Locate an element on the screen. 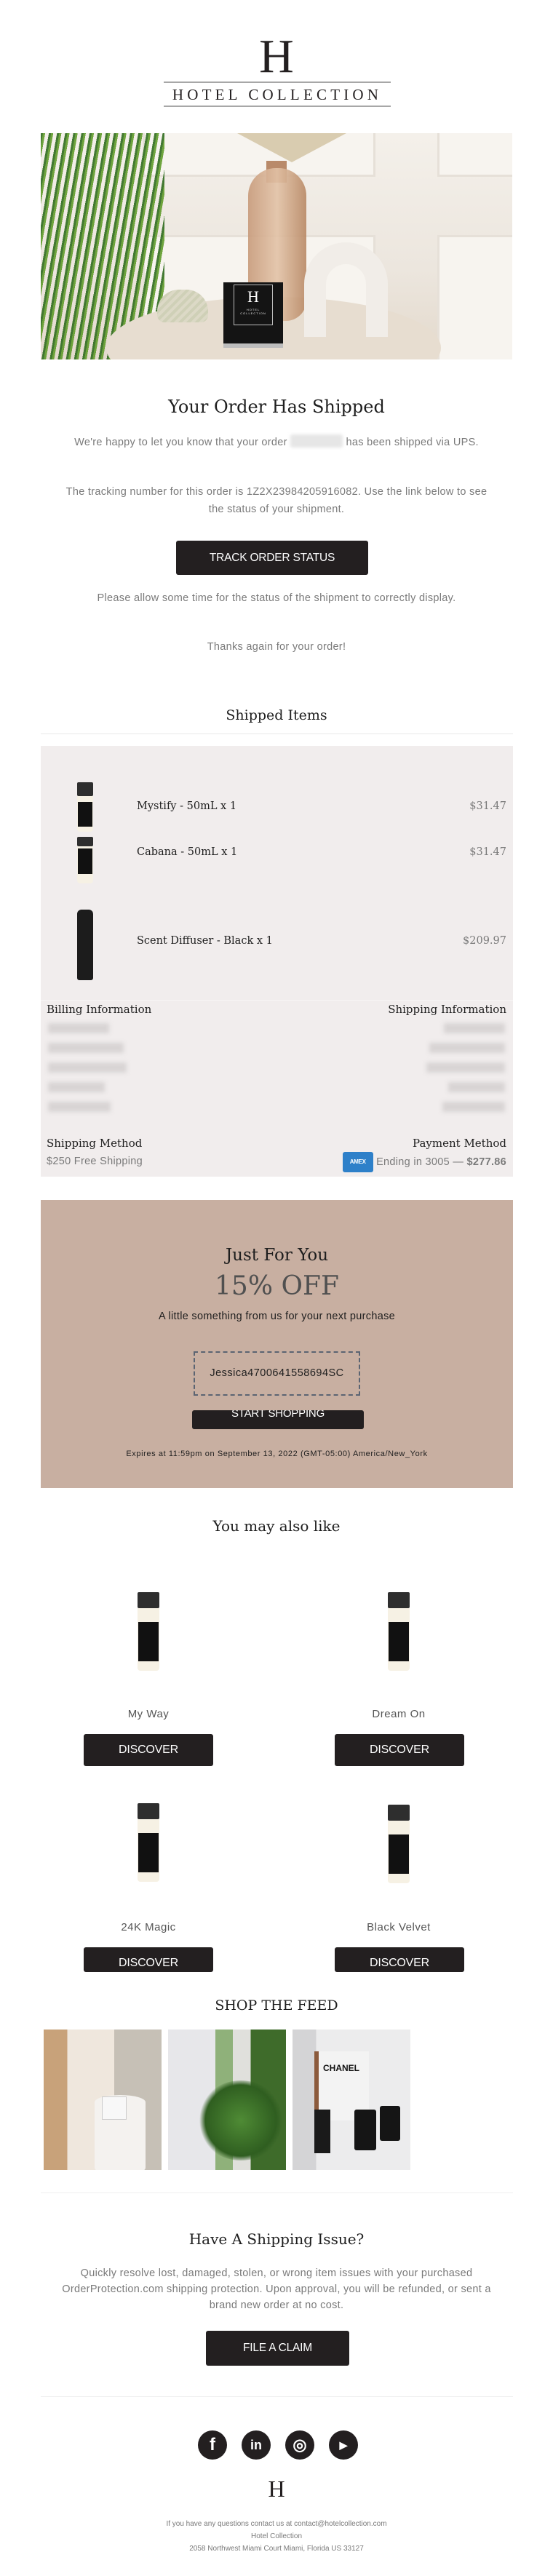 The width and height of the screenshot is (553, 2576). shipping-method-label: Shipping Method is located at coordinates (95, 1143).